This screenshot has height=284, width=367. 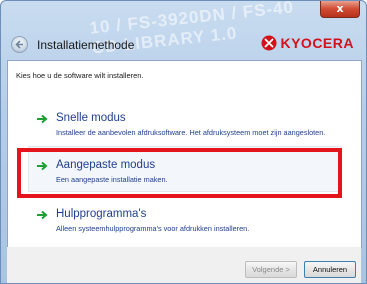 What do you see at coordinates (269, 43) in the screenshot?
I see `kyocera-logo-icon` at bounding box center [269, 43].